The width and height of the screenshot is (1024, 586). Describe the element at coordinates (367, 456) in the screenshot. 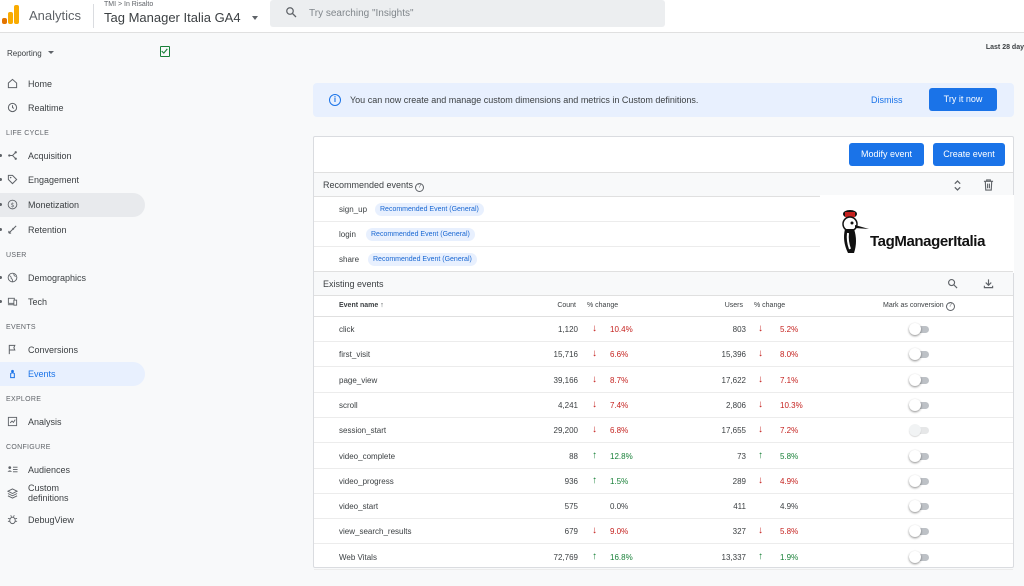

I see `event-name-link: video_complete` at that location.